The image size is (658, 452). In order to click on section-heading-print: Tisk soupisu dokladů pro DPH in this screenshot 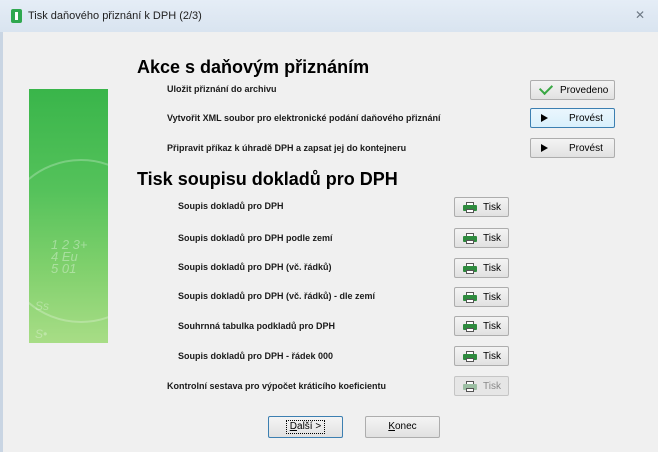, I will do `click(267, 179)`.